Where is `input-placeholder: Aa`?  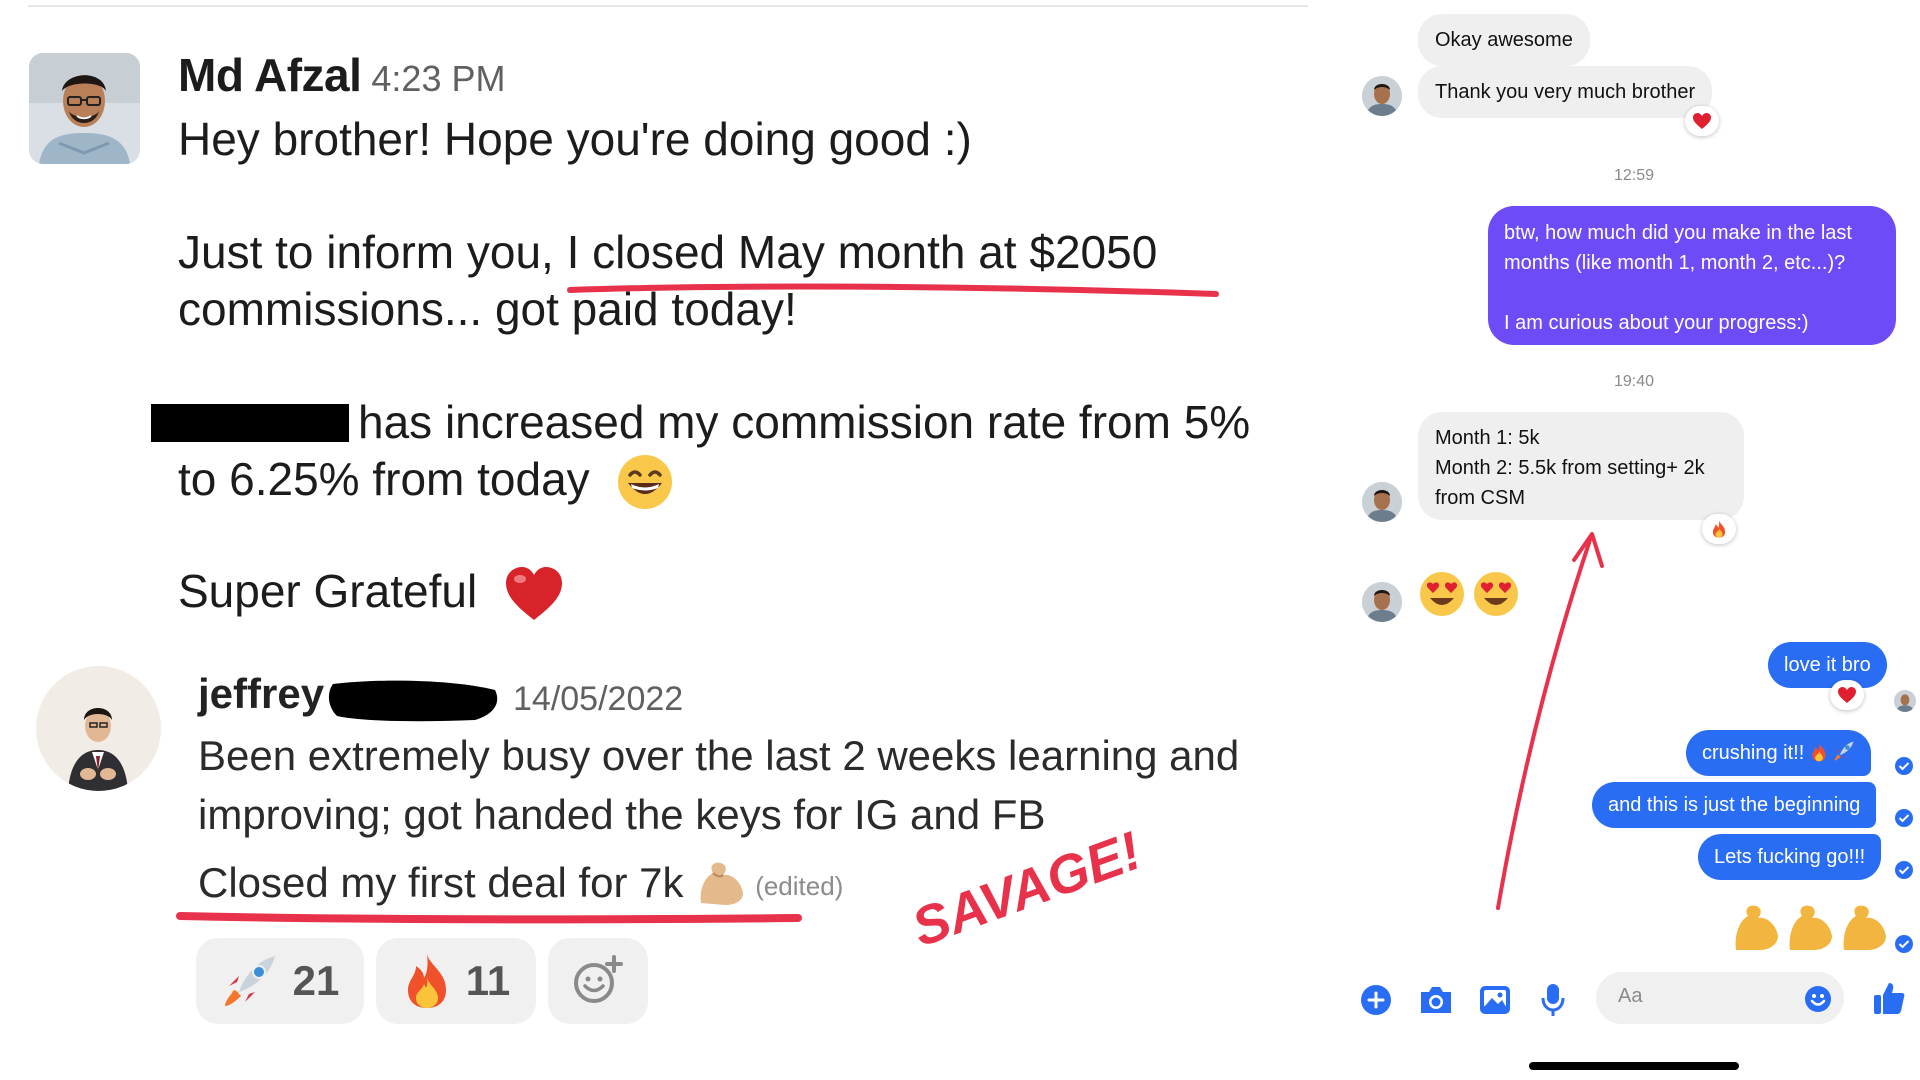 input-placeholder: Aa is located at coordinates (1630, 996).